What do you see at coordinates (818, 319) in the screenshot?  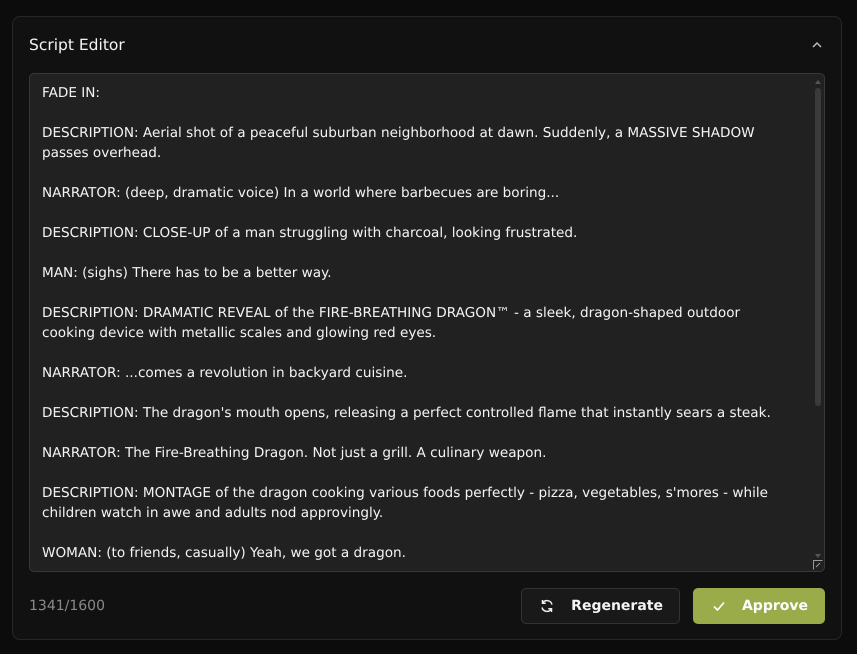 I see `scroll-bar` at bounding box center [818, 319].